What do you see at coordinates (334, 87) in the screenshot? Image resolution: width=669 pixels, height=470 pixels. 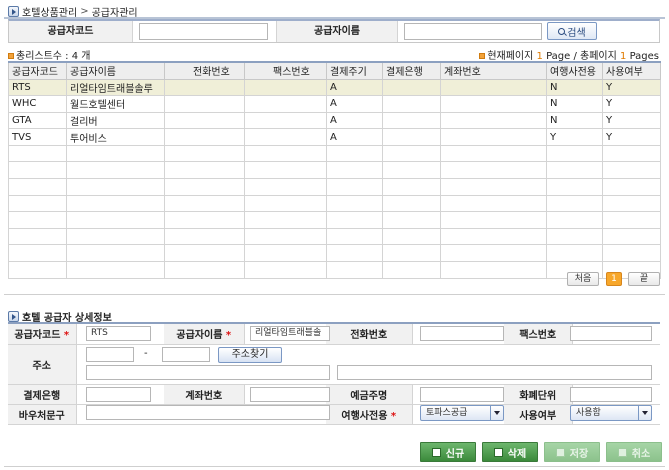 I see `table-row: RTS 리얼타임트래블솔루 A N Y` at bounding box center [334, 87].